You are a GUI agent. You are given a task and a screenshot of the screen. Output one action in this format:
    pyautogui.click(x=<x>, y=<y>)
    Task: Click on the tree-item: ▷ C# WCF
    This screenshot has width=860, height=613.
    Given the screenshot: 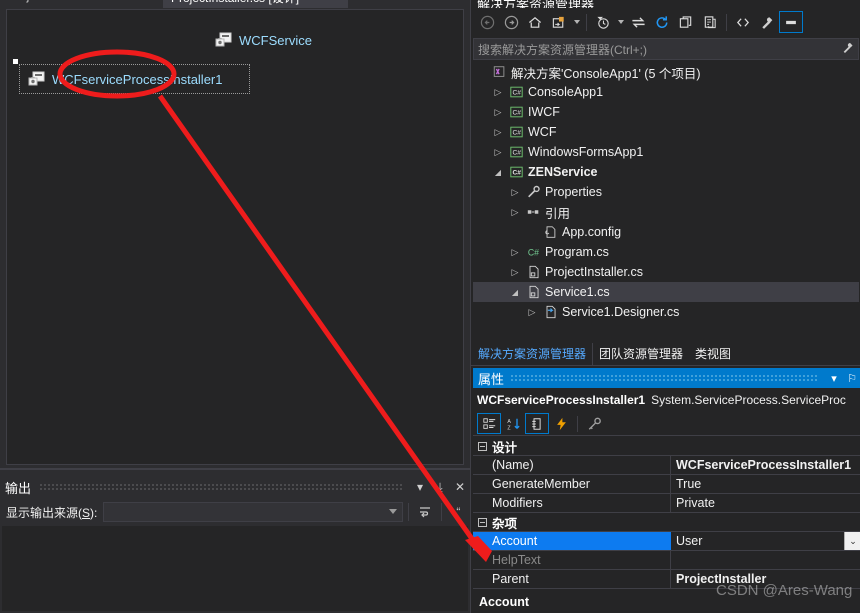 What is the action you would take?
    pyautogui.click(x=666, y=132)
    